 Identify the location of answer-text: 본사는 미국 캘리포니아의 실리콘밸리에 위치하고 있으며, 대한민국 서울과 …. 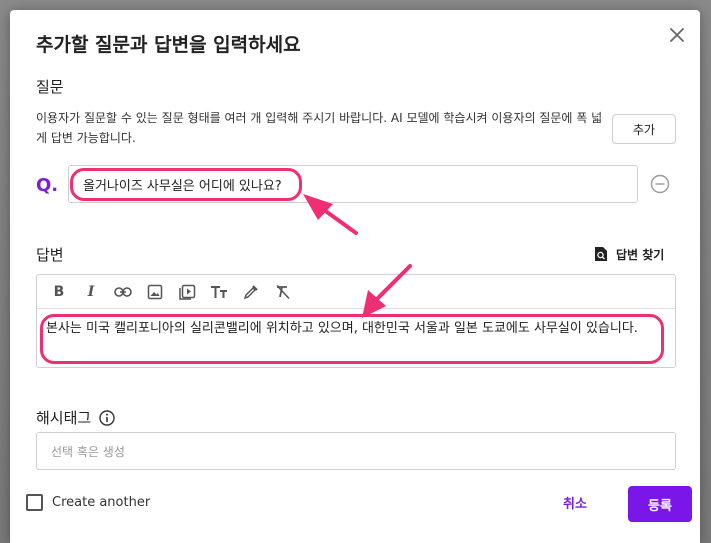
(356, 324).